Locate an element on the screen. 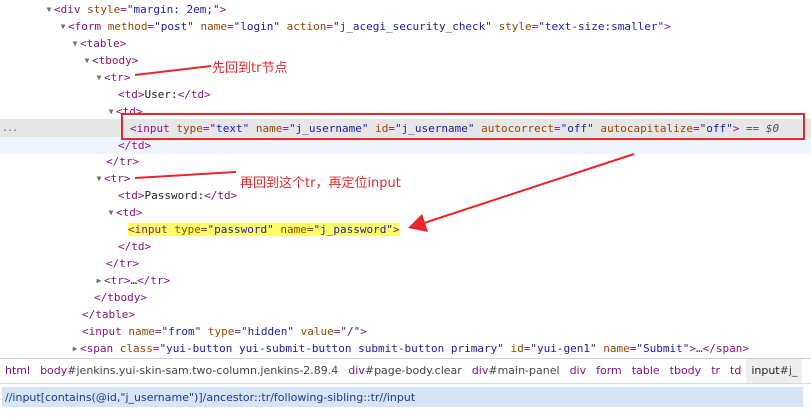  tree-row-td-close-1: </td> is located at coordinates (405, 145).